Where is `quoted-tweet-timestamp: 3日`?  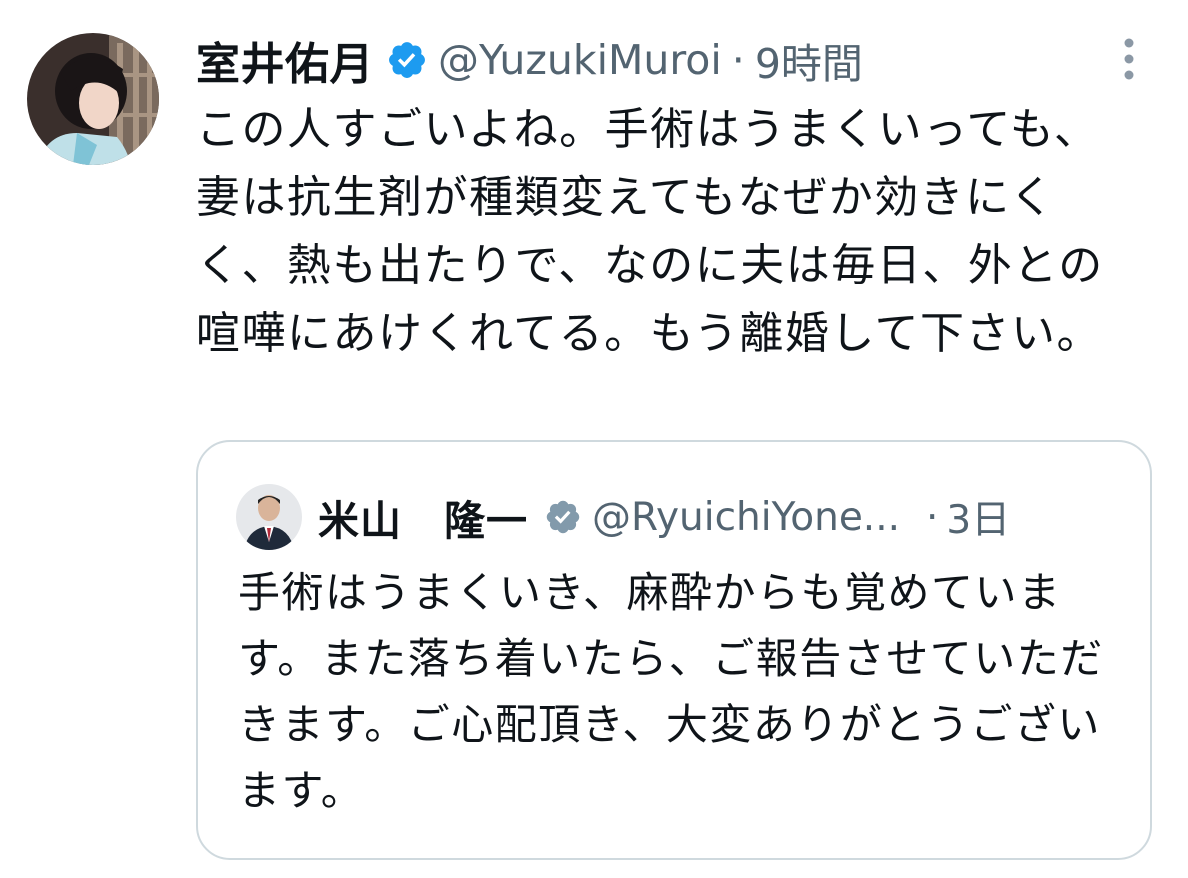 quoted-tweet-timestamp: 3日 is located at coordinates (978, 517).